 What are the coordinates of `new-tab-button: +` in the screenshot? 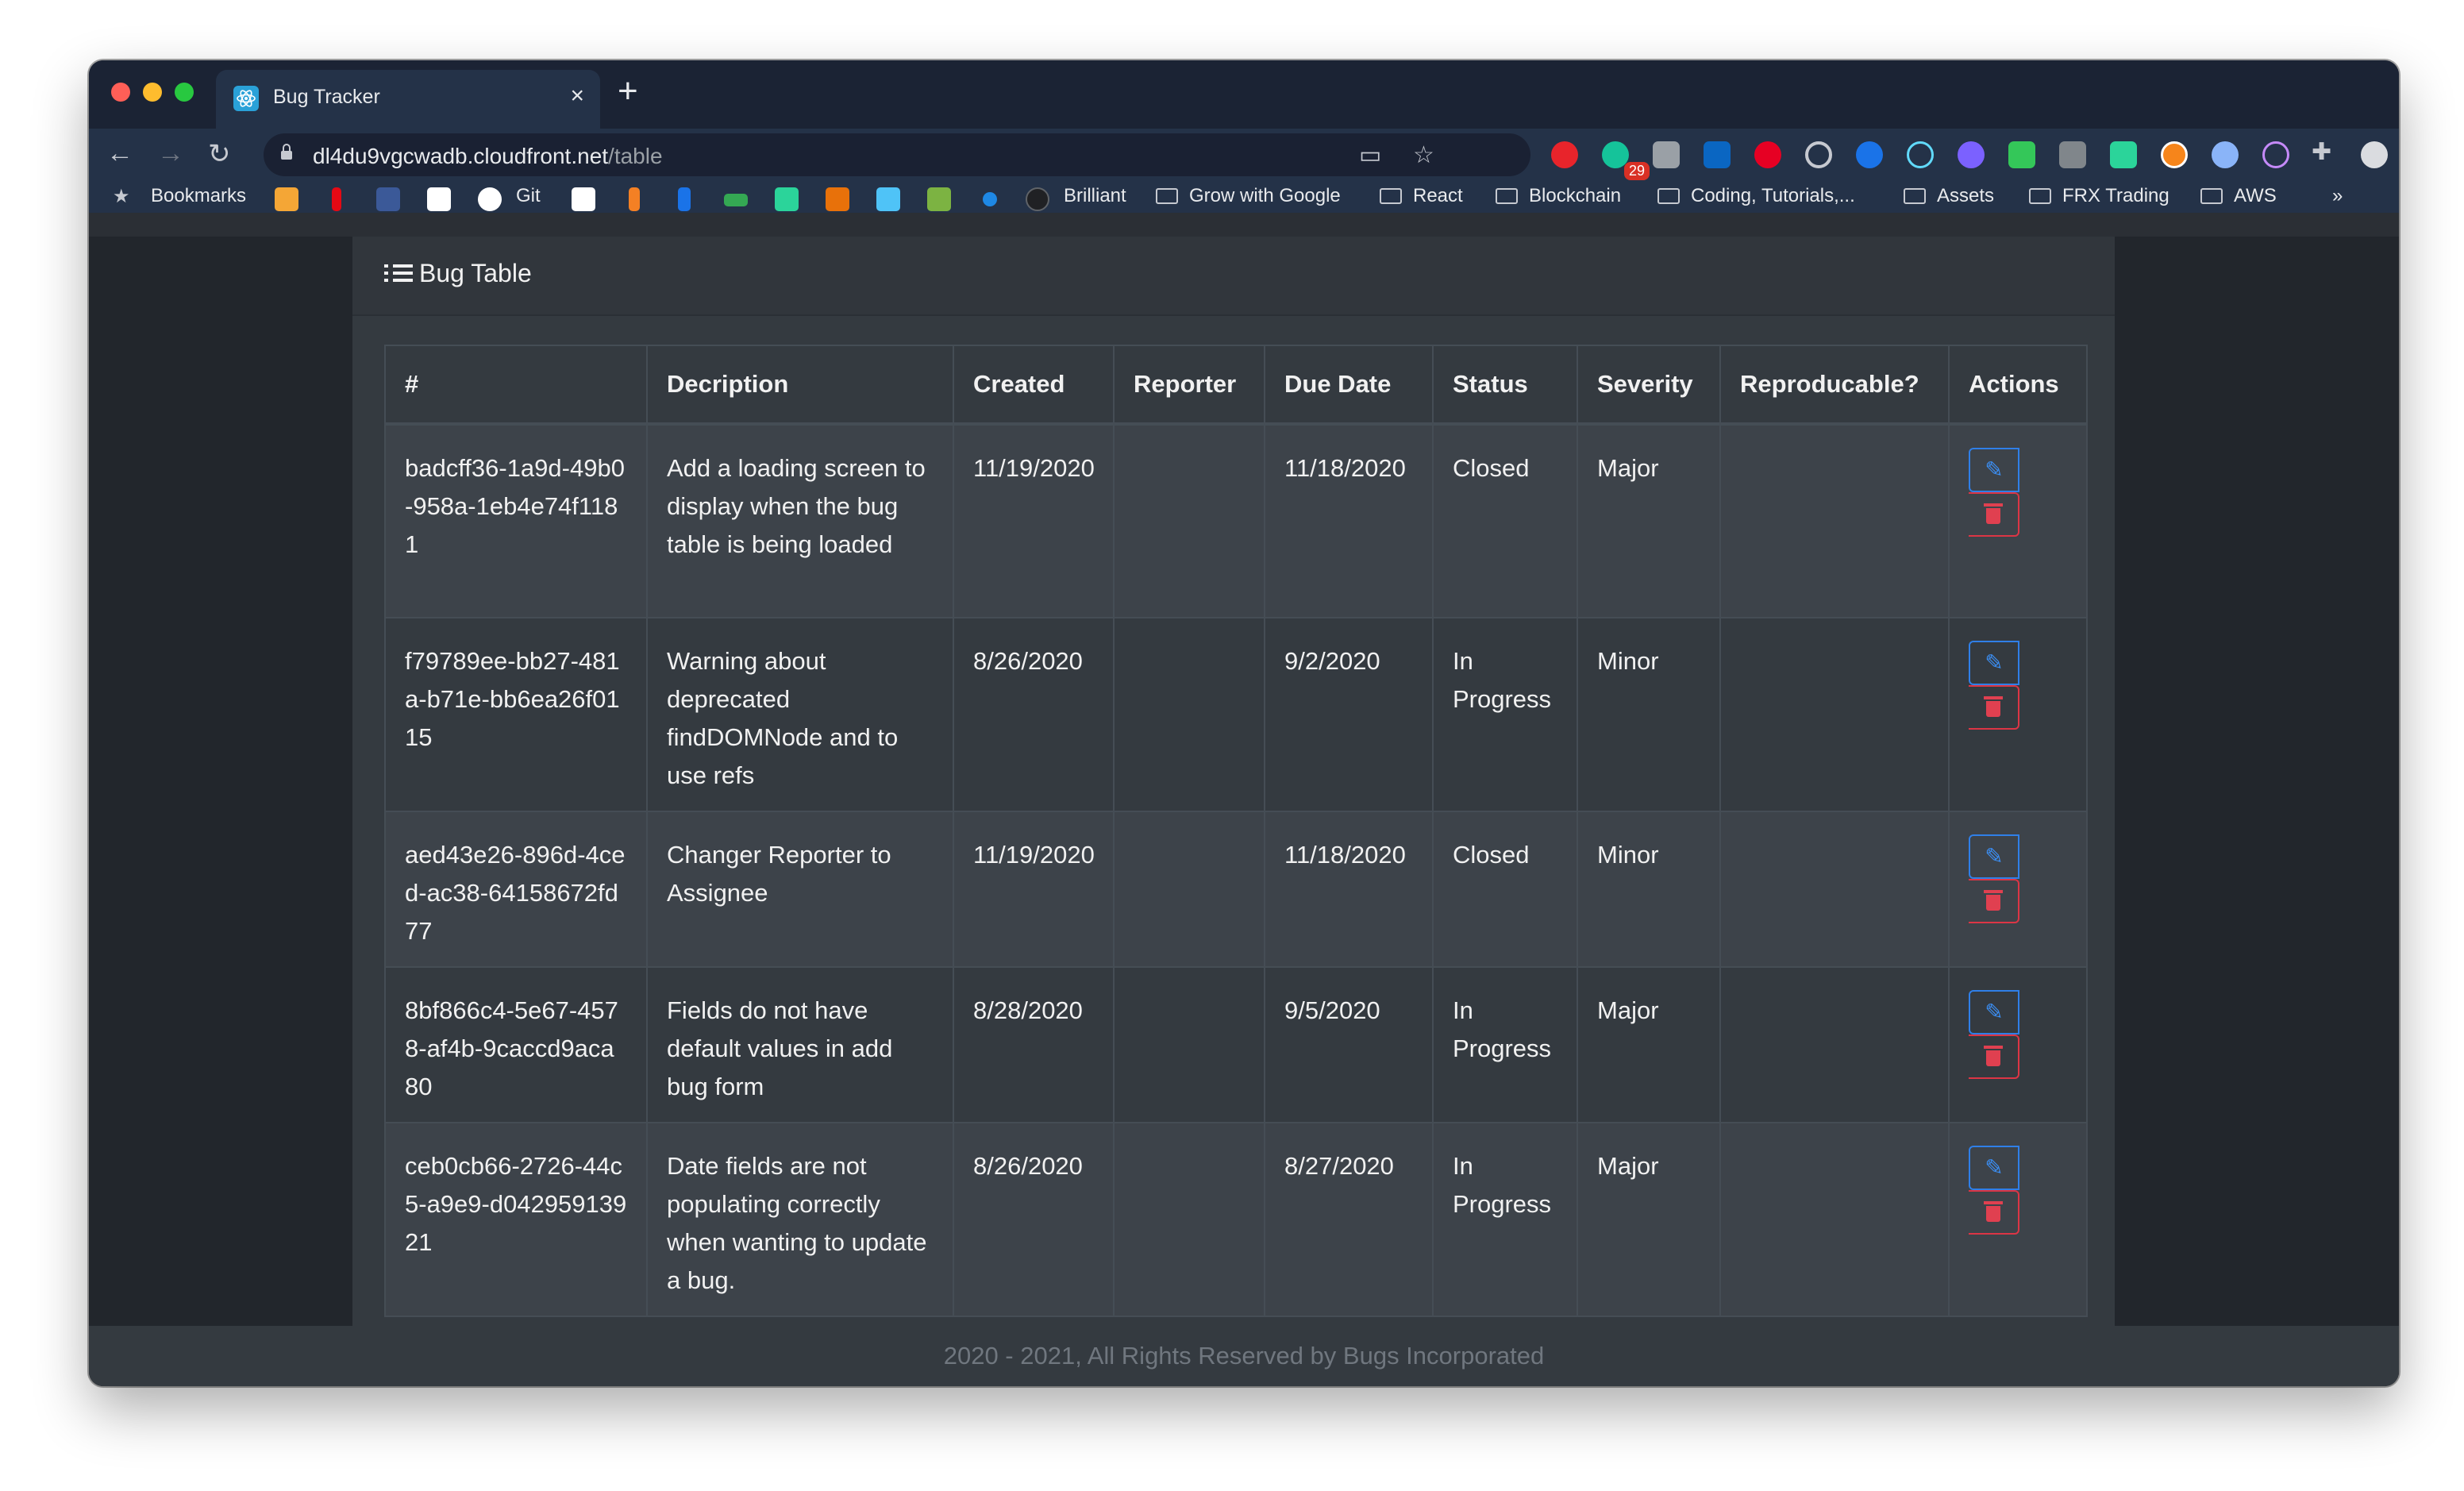 It's located at (628, 91).